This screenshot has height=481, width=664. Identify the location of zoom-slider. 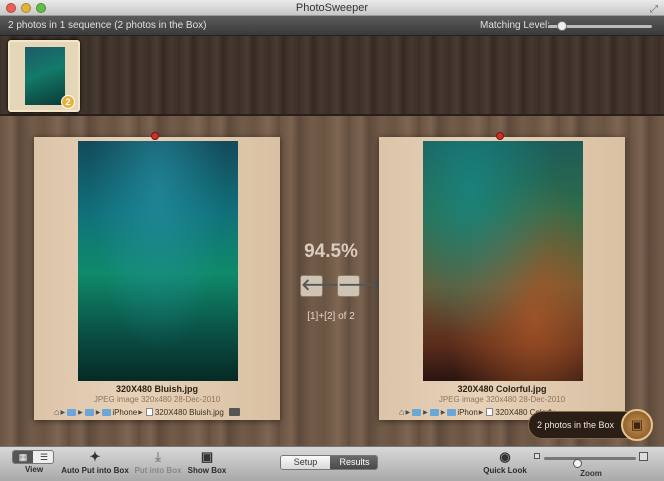
(590, 462).